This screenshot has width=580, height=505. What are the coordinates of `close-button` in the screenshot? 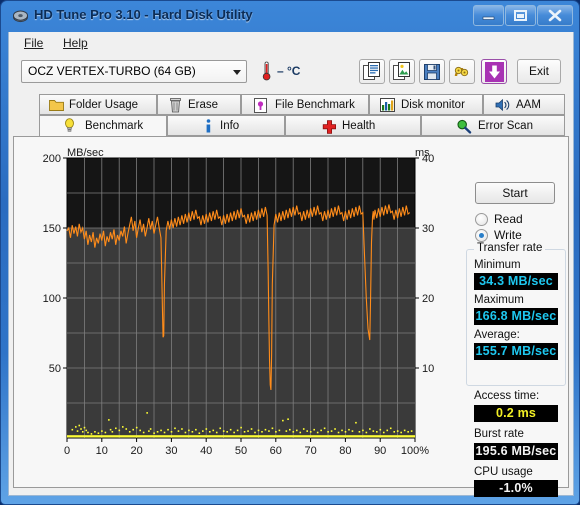 It's located at (555, 15).